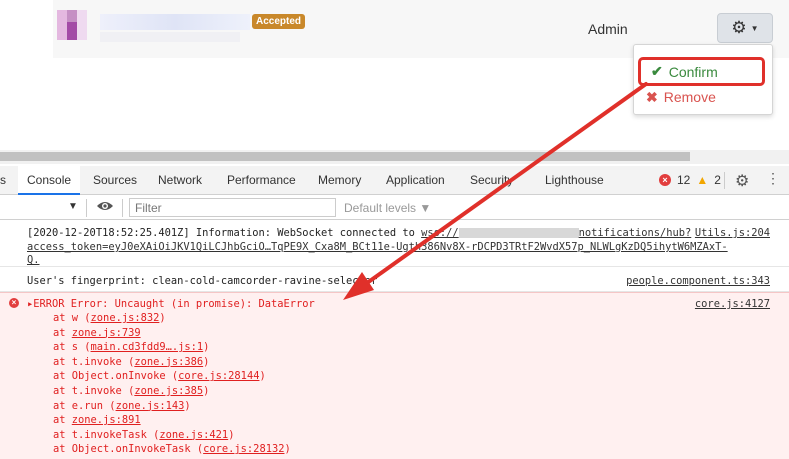 This screenshot has width=789, height=459. I want to click on stack-frame: at e.run (zone.js:143), so click(122, 406).